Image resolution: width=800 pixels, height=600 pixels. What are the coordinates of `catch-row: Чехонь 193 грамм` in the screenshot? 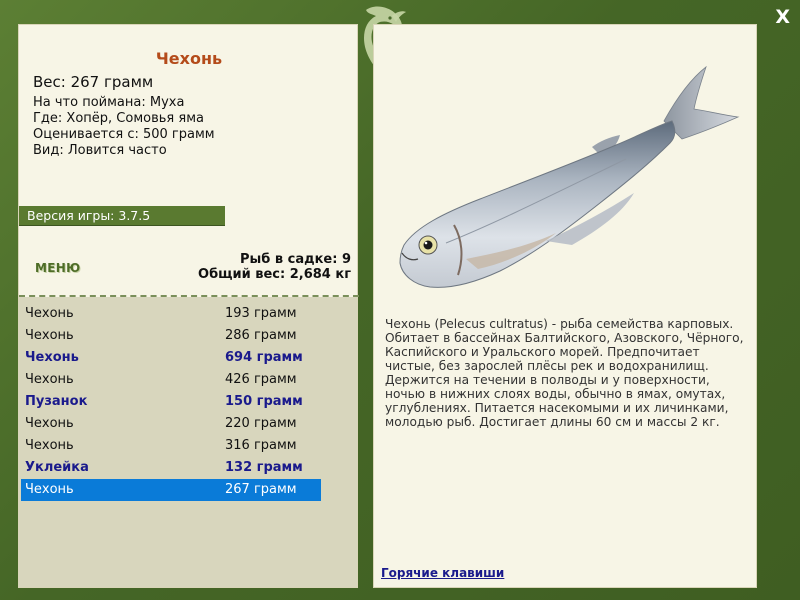 It's located at (171, 314).